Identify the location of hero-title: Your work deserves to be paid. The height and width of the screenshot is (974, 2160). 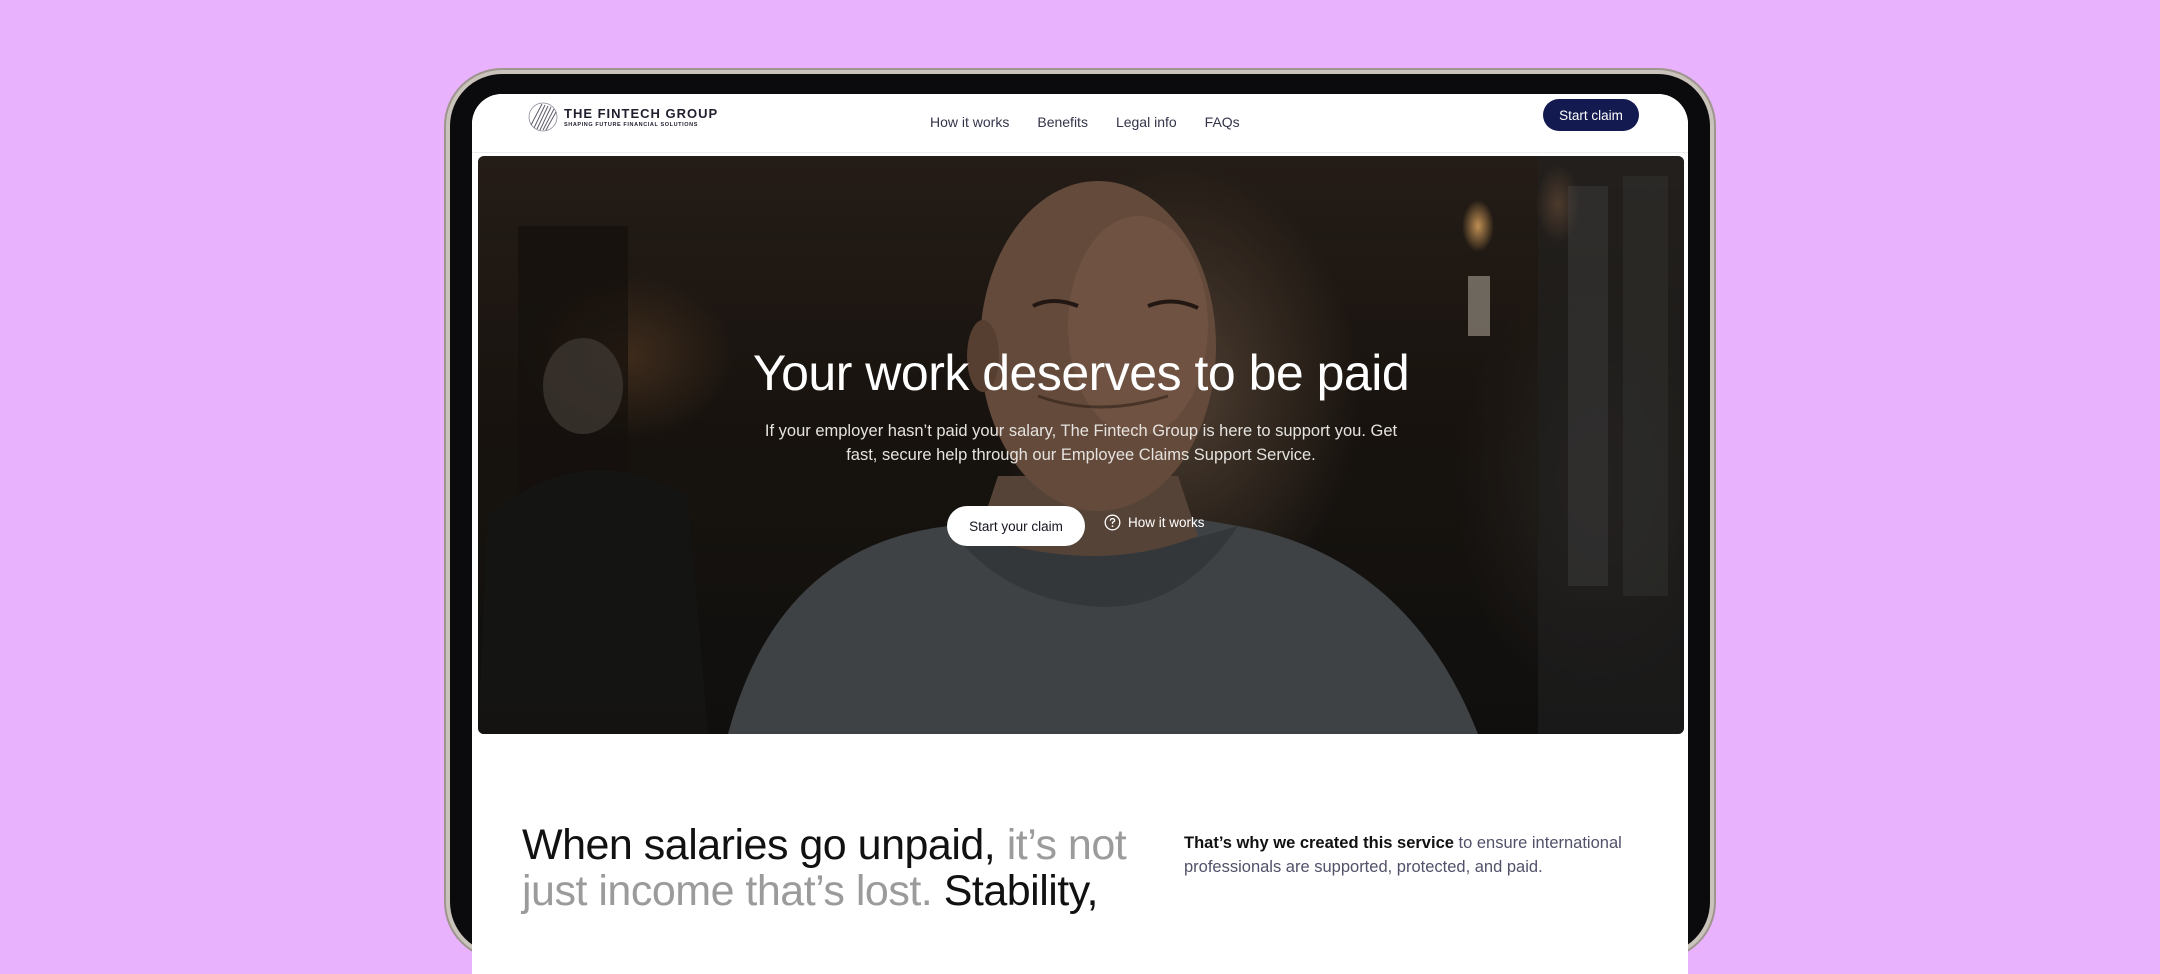
(1081, 373).